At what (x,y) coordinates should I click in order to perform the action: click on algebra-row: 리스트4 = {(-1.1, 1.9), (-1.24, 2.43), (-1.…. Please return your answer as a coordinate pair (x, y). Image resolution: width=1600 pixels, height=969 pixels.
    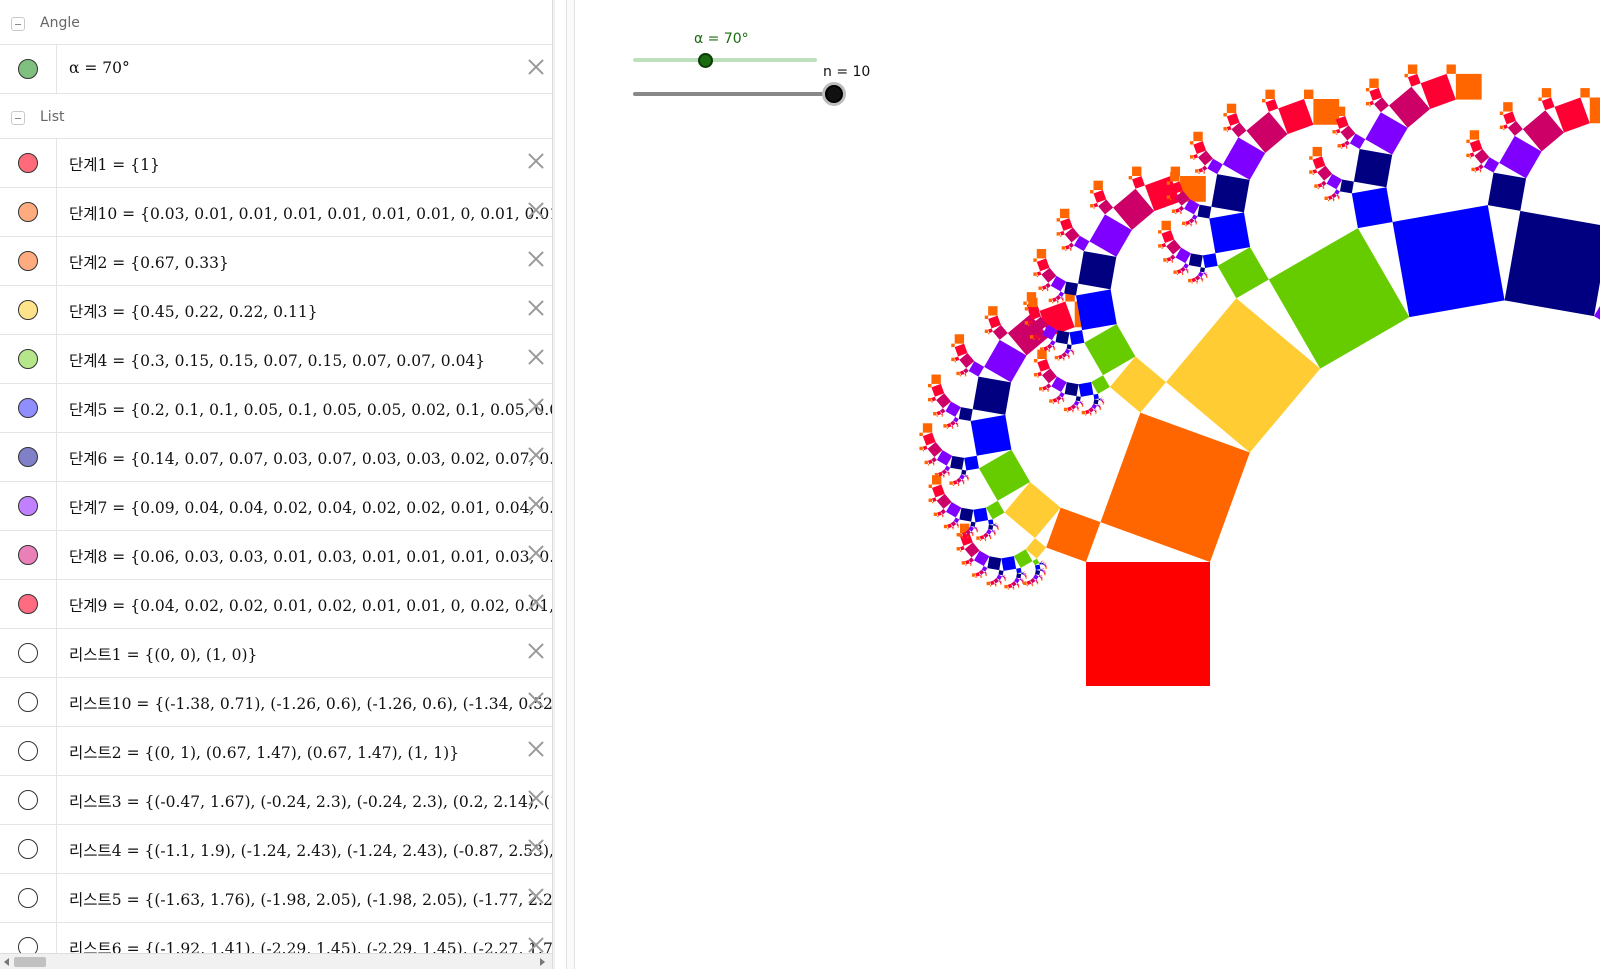
    Looking at the image, I should click on (276, 849).